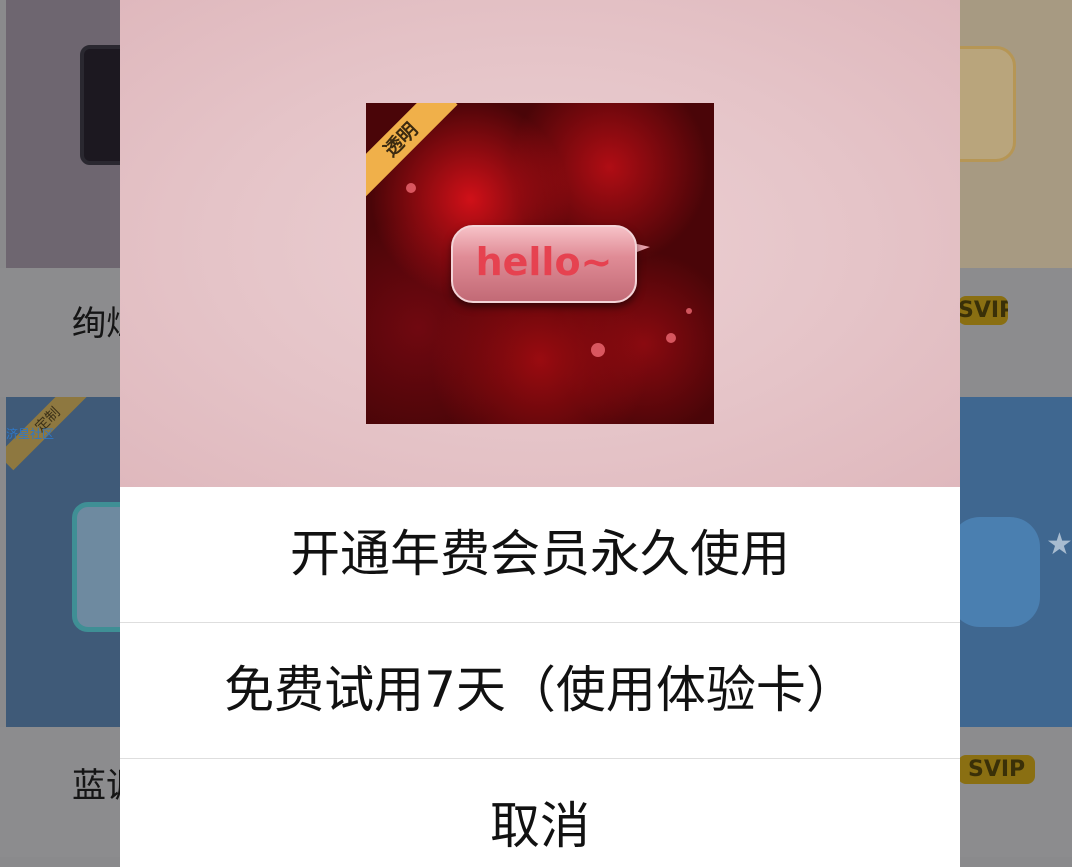 The height and width of the screenshot is (867, 1072). I want to click on hello-bubble: hello~, so click(544, 264).